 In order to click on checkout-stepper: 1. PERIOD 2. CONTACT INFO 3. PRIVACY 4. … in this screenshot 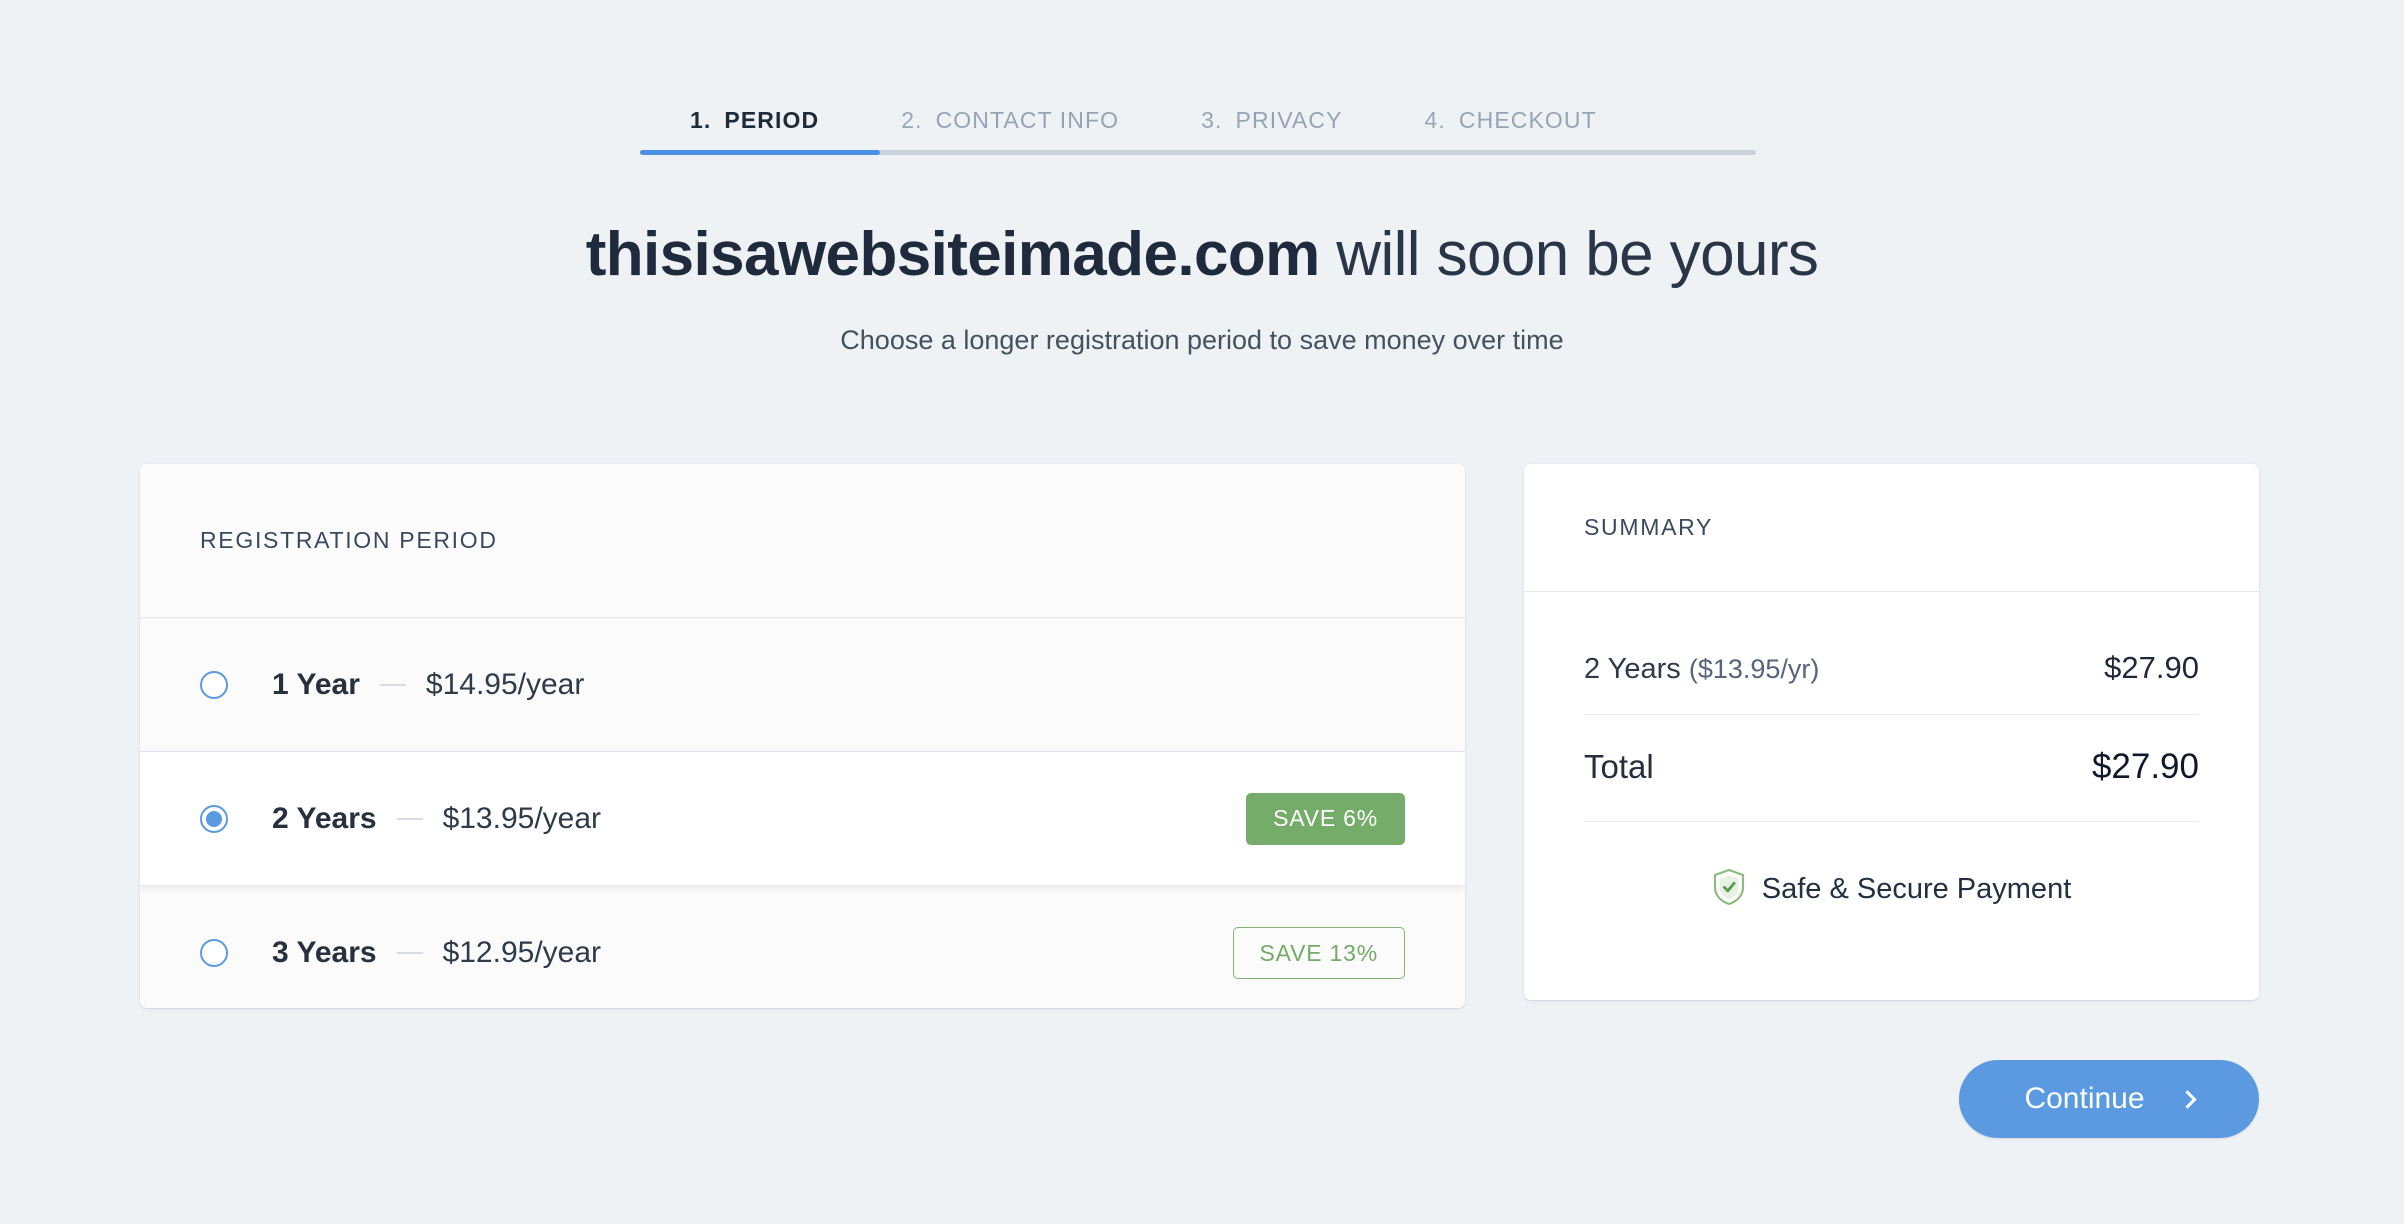, I will do `click(1198, 116)`.